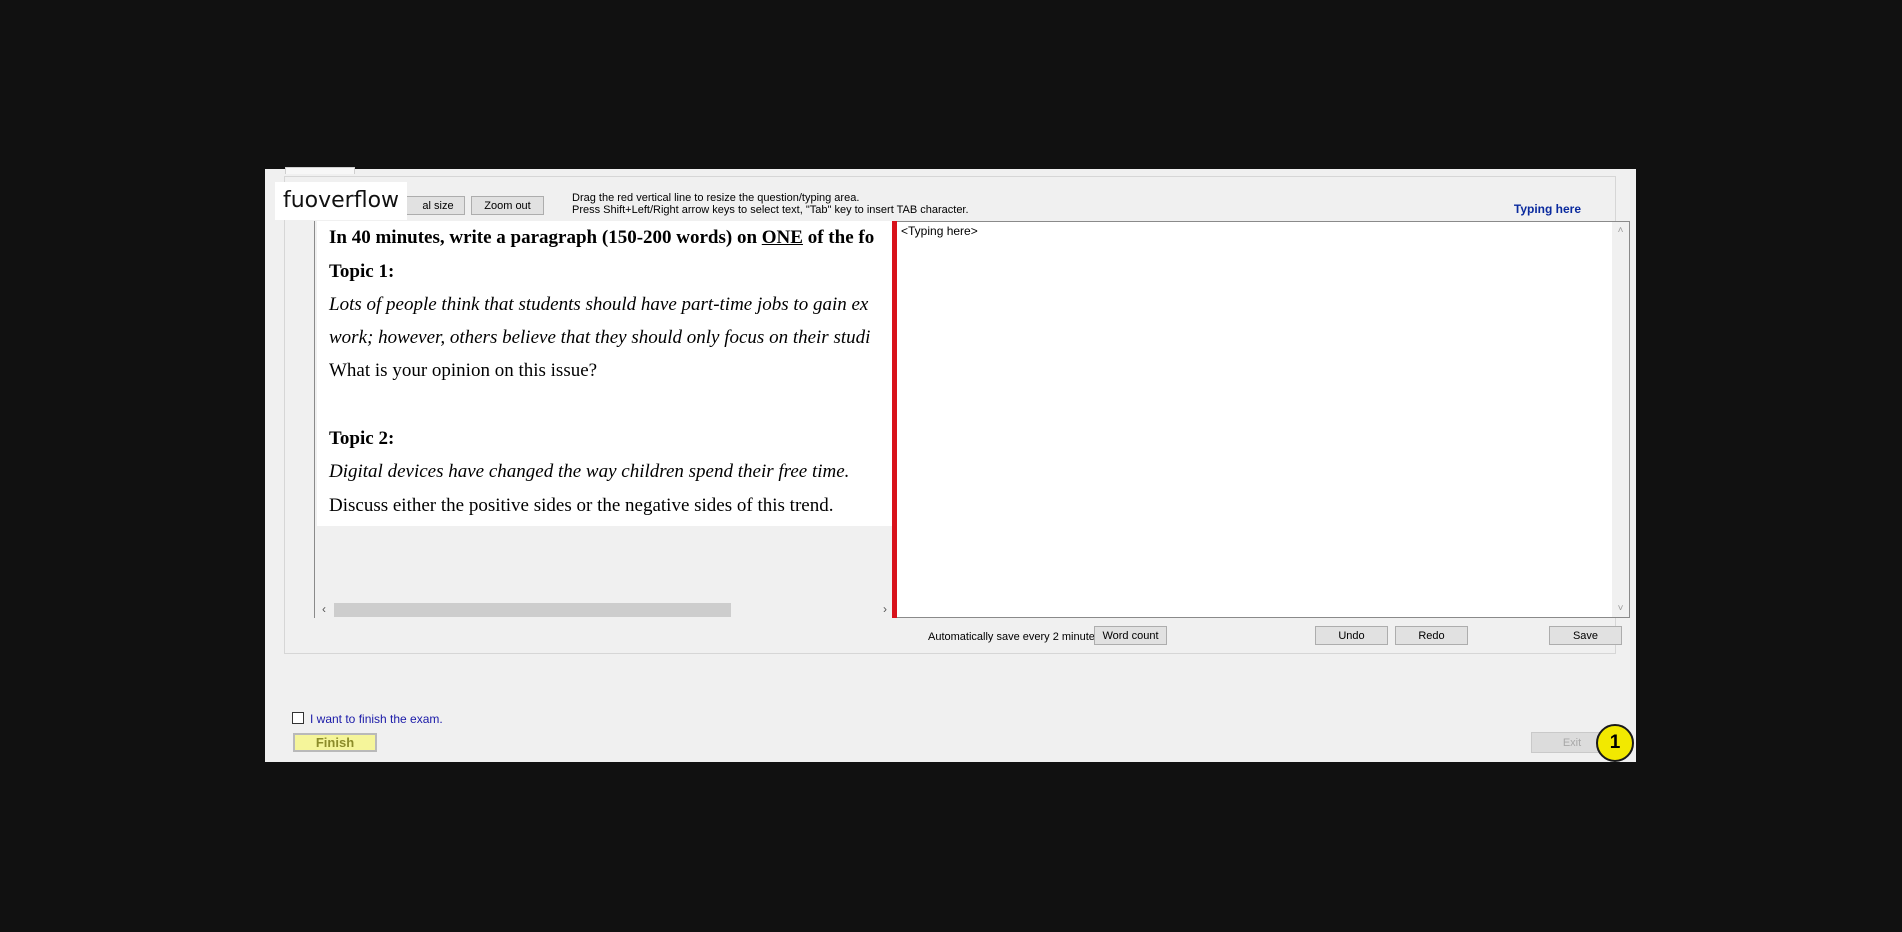 Image resolution: width=1902 pixels, height=932 pixels. Describe the element at coordinates (782, 237) in the screenshot. I see `instruction-emphasis: ONE` at that location.